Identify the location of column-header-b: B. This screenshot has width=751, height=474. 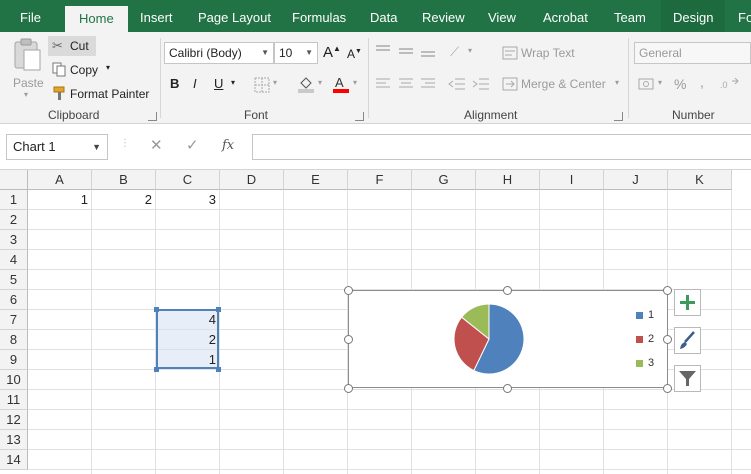
(124, 180).